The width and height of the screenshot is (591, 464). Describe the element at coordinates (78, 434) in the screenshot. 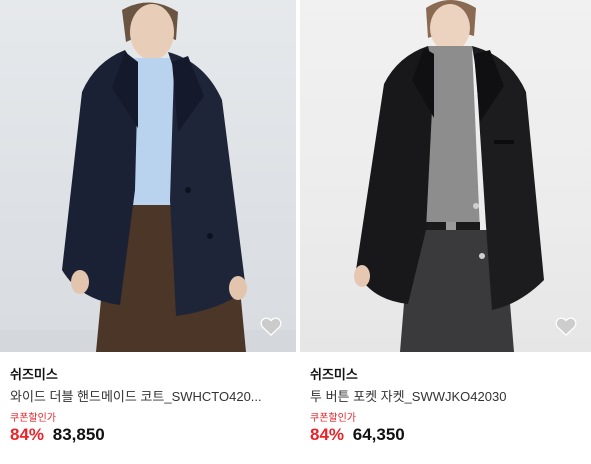

I see `sale-price: 83,850` at that location.